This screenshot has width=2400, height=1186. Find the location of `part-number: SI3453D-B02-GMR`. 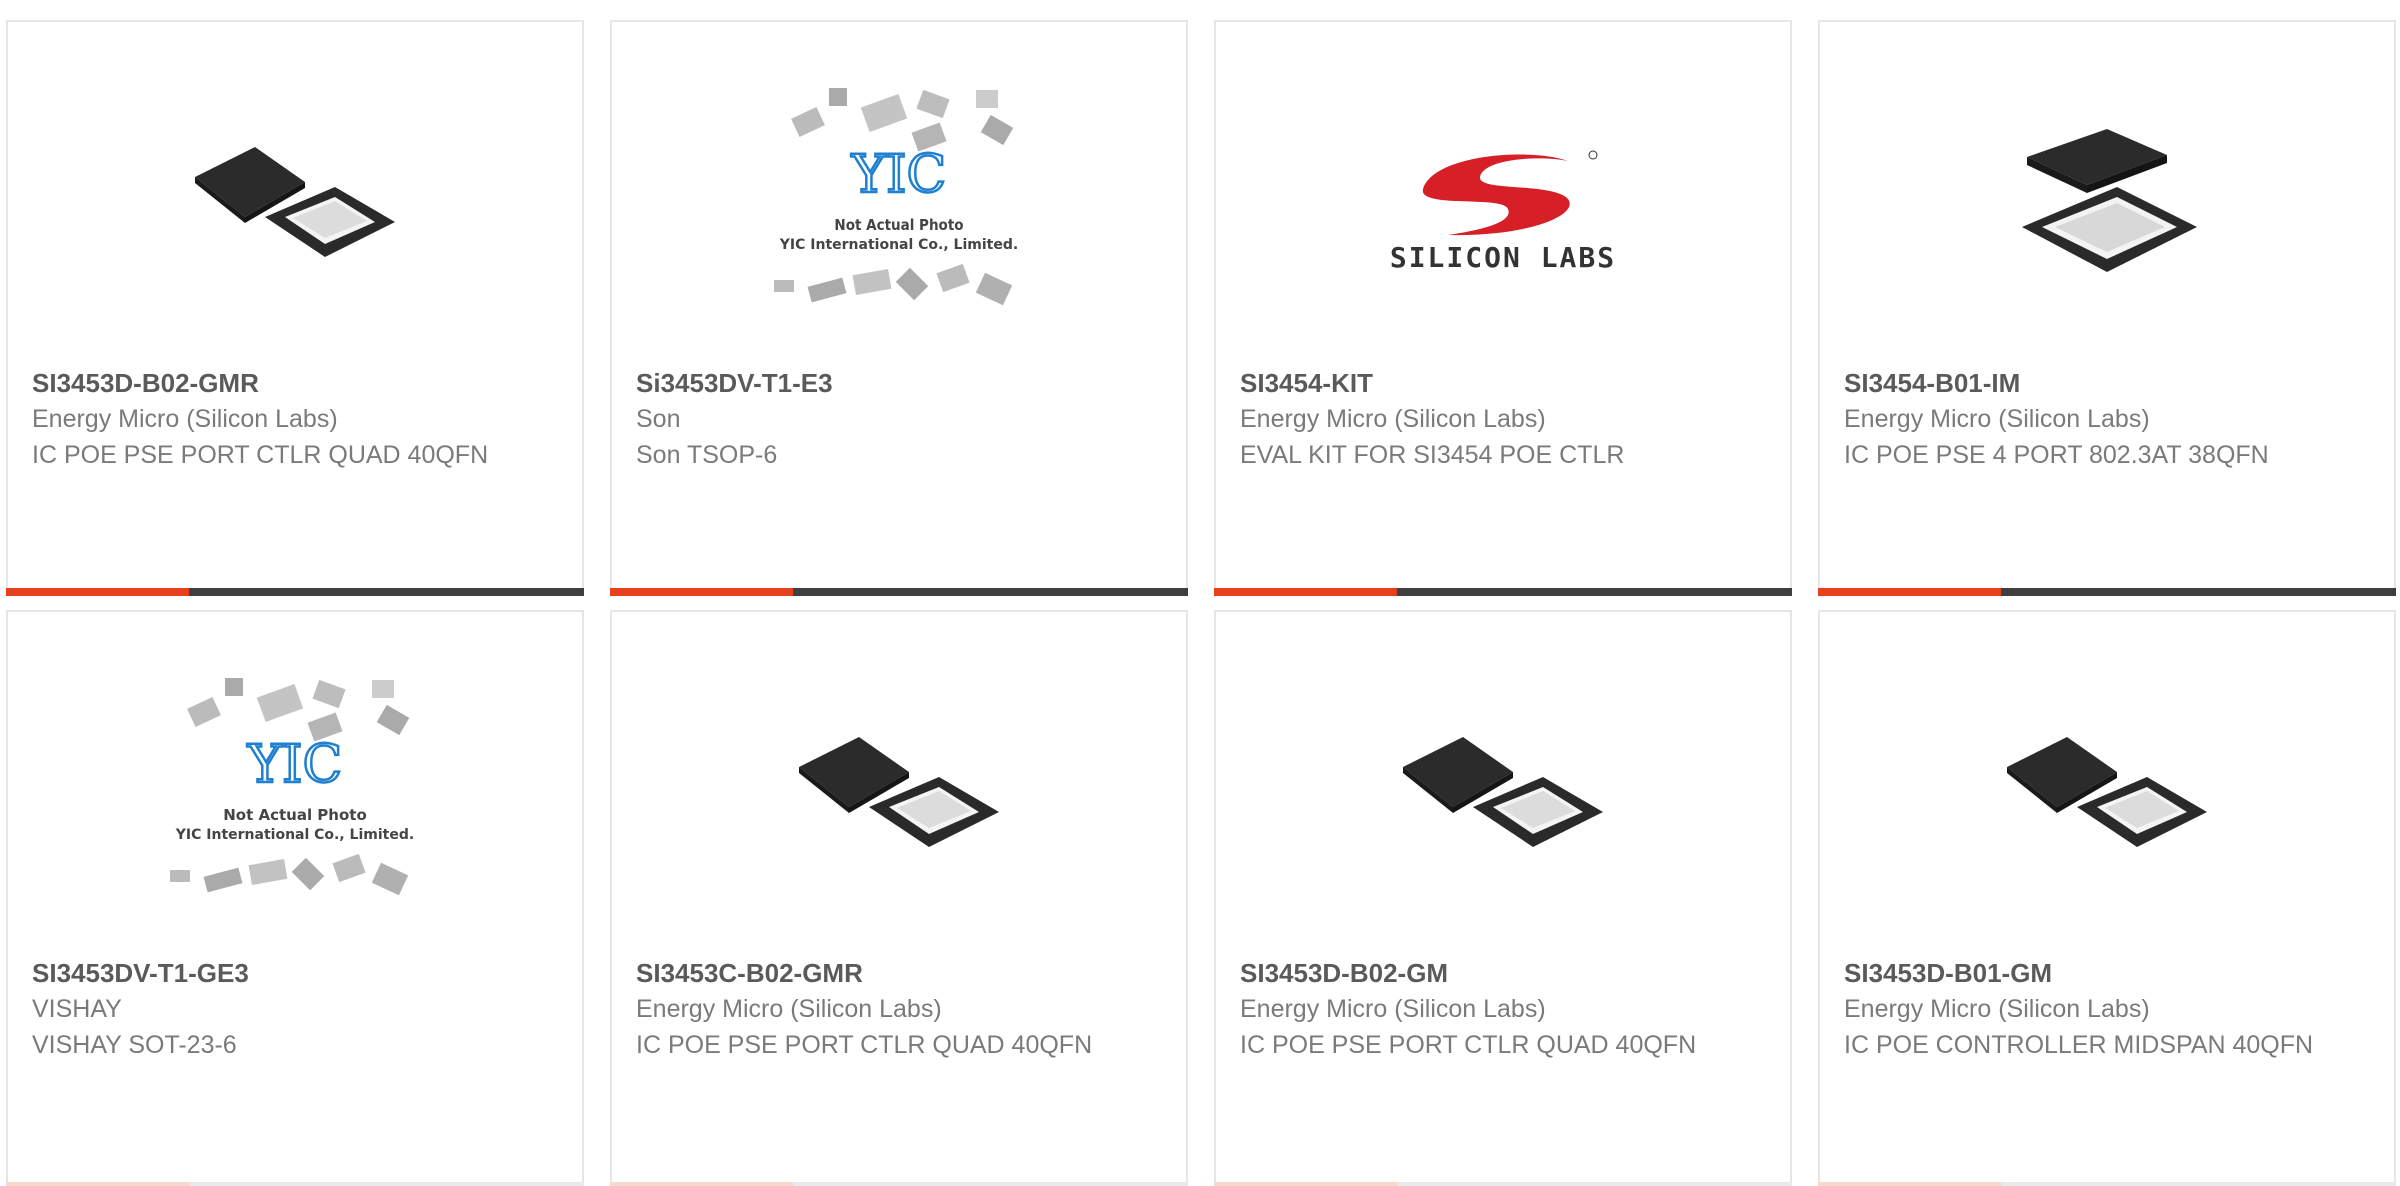

part-number: SI3453D-B02-GMR is located at coordinates (295, 383).